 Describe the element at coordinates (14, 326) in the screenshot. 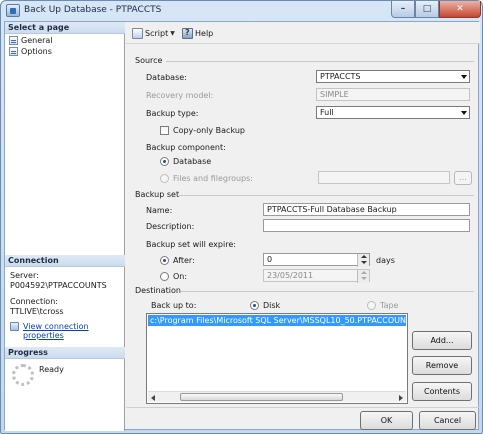

I see `connection-properties-icon` at that location.